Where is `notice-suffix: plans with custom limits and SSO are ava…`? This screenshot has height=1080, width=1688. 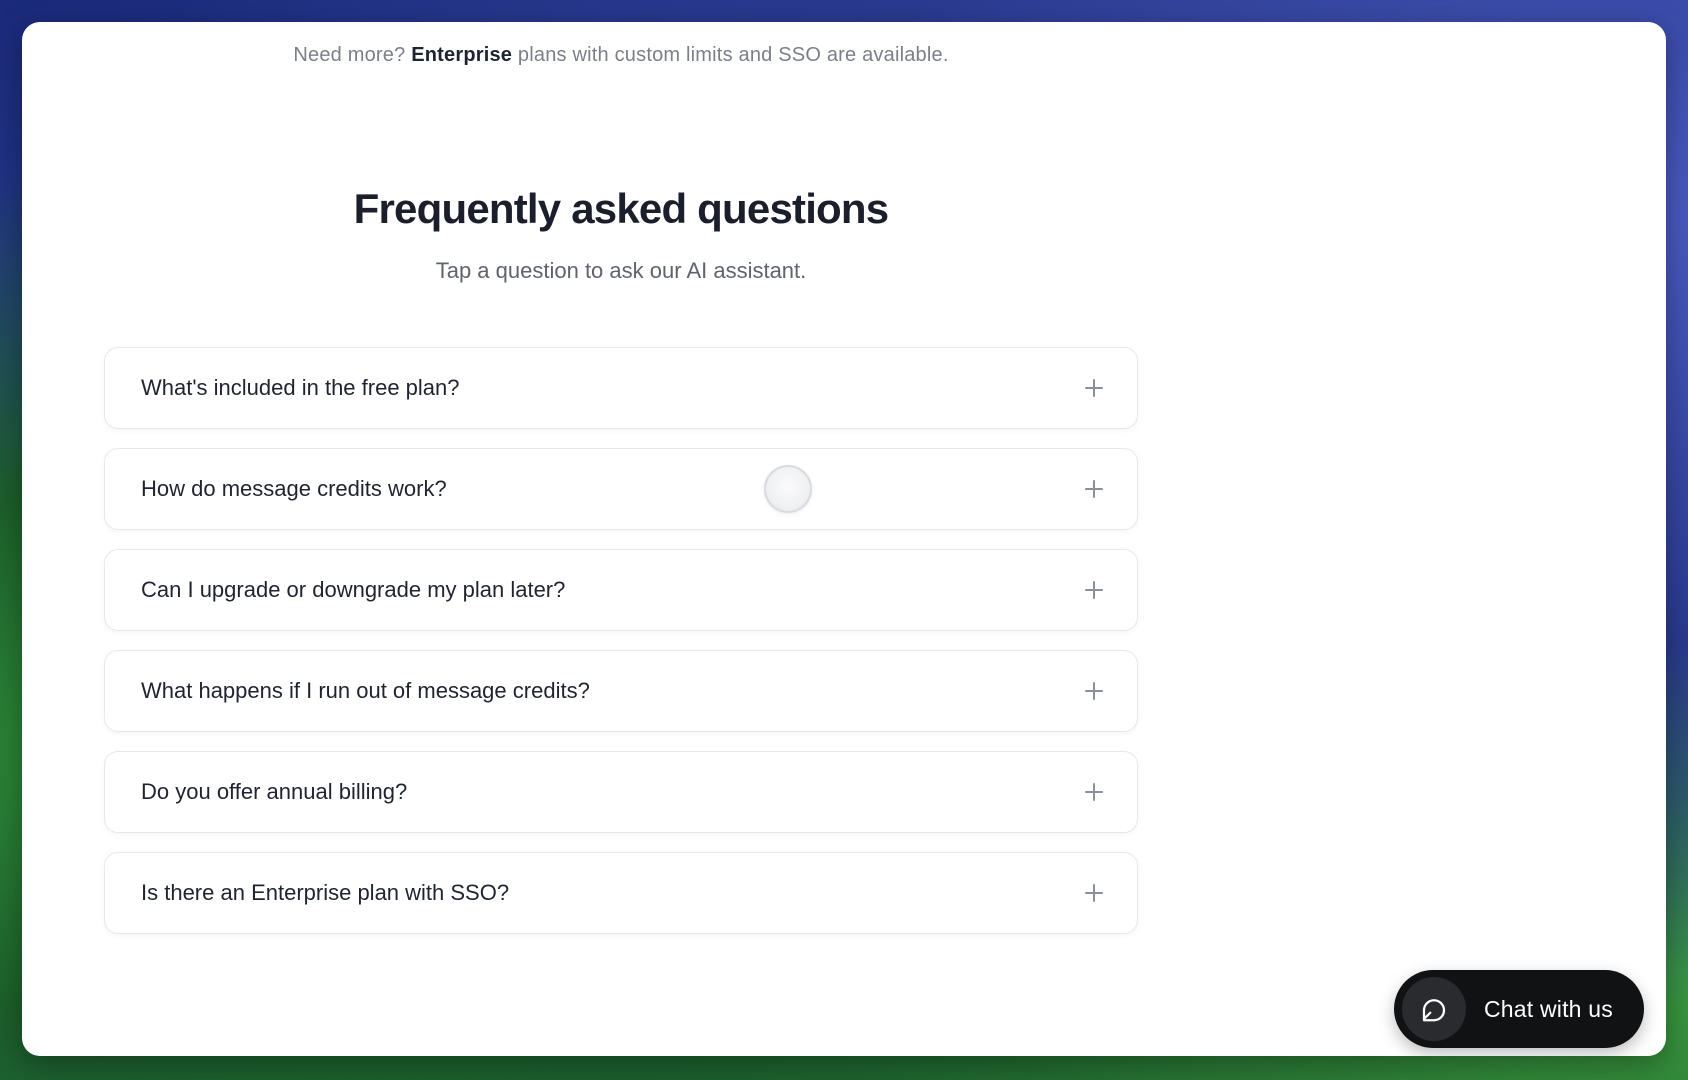 notice-suffix: plans with custom limits and SSO are ava… is located at coordinates (733, 55).